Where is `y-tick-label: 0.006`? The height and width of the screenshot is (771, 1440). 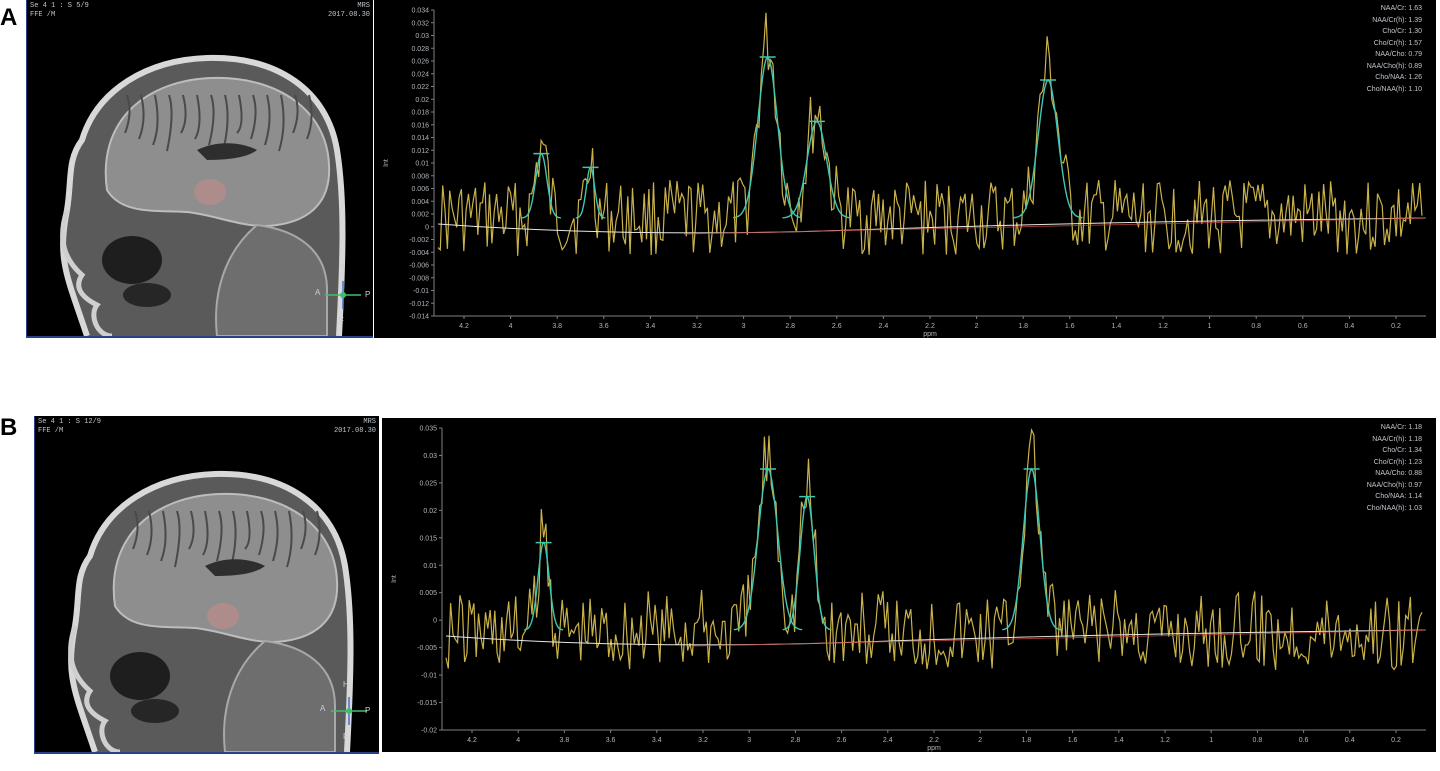 y-tick-label: 0.006 is located at coordinates (420, 189).